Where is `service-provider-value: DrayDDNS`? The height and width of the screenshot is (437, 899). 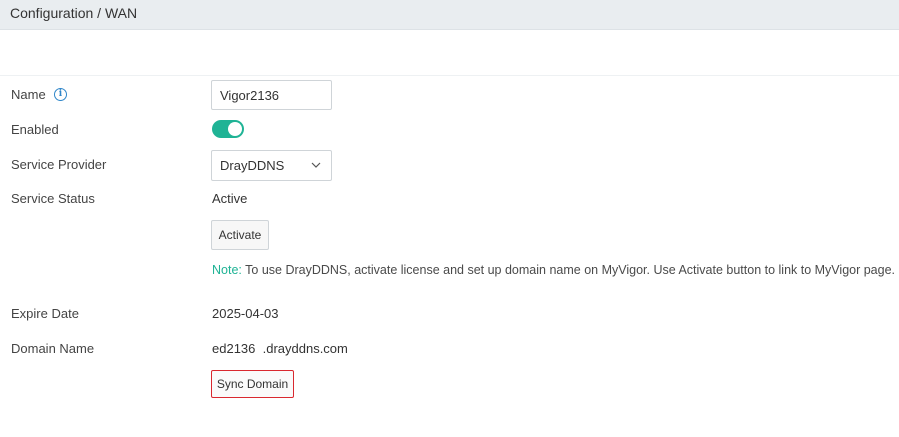
service-provider-value: DrayDDNS is located at coordinates (252, 165).